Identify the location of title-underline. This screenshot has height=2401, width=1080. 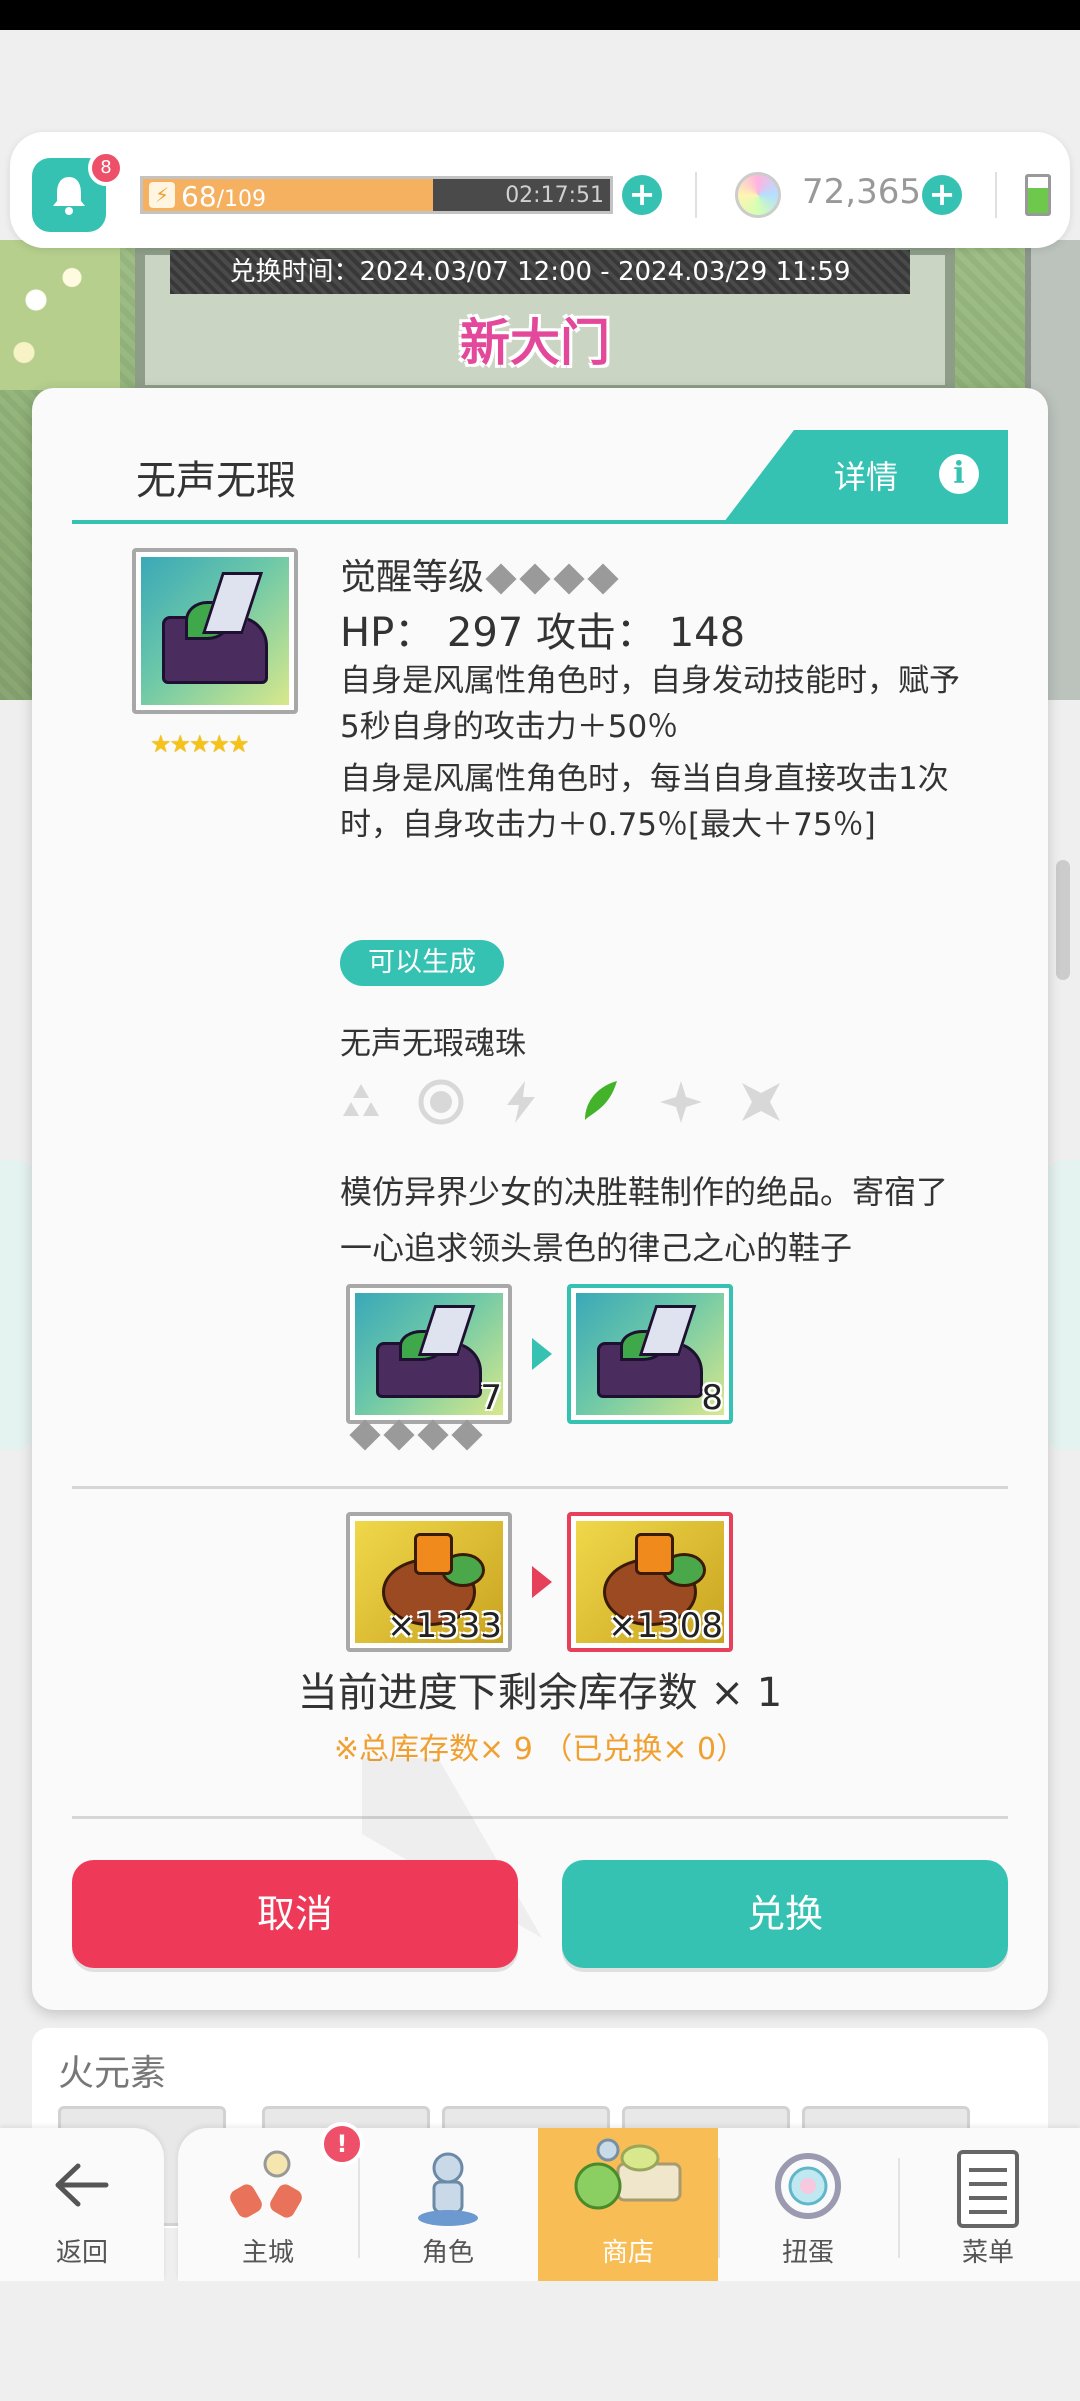
(540, 522).